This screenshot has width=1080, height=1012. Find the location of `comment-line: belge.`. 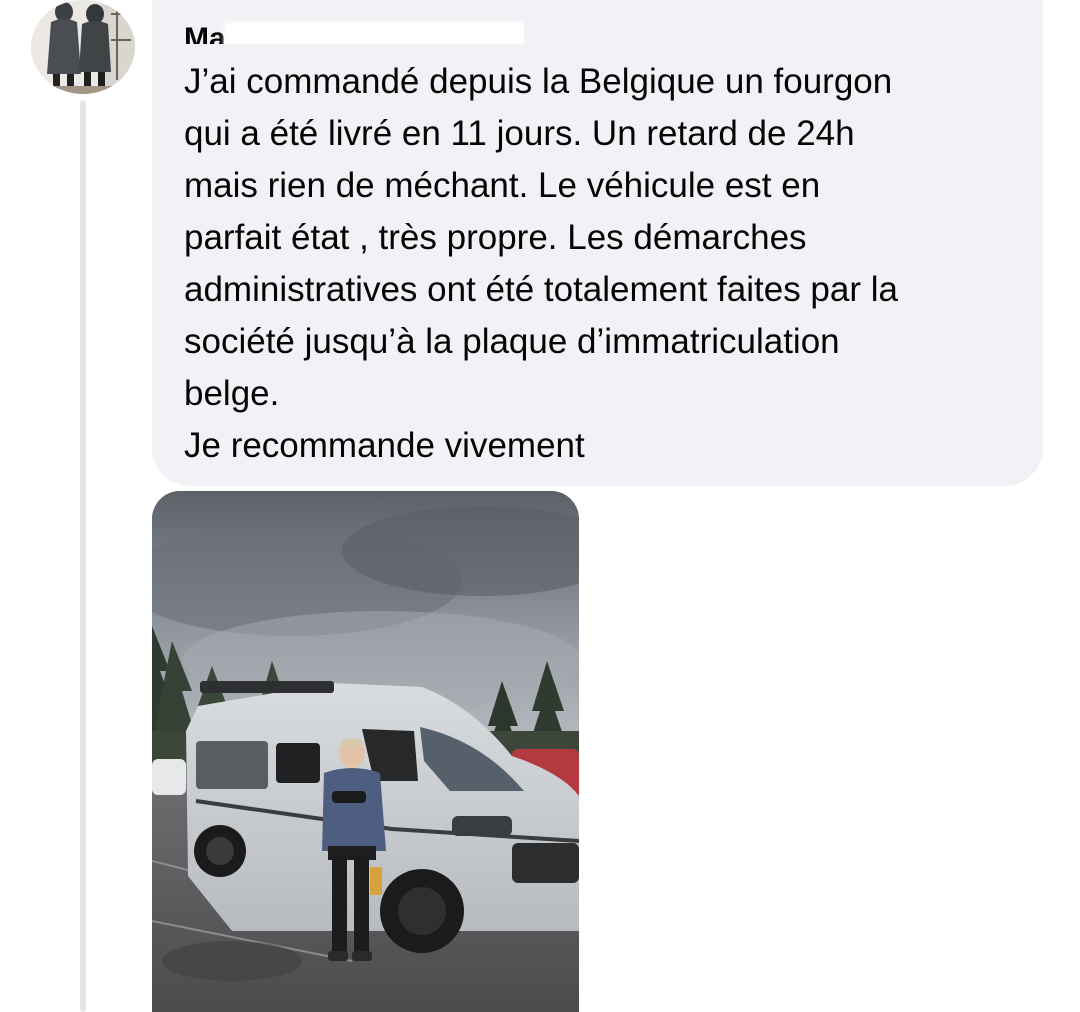

comment-line: belge. is located at coordinates (232, 393).